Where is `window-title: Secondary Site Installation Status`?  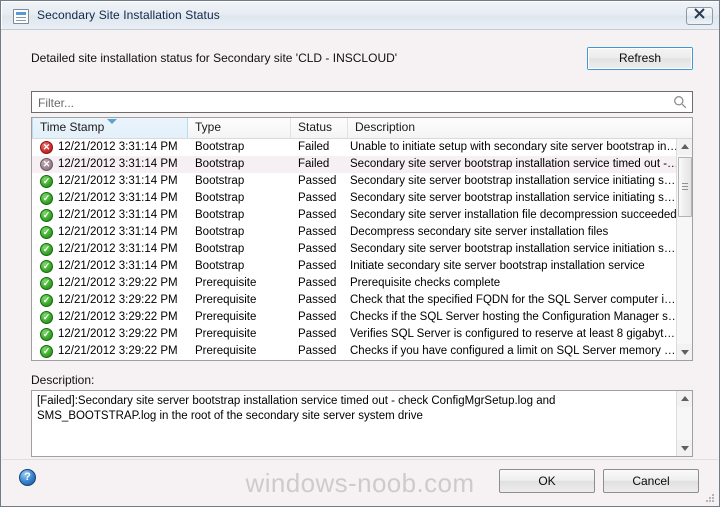
window-title: Secondary Site Installation Status is located at coordinates (128, 15).